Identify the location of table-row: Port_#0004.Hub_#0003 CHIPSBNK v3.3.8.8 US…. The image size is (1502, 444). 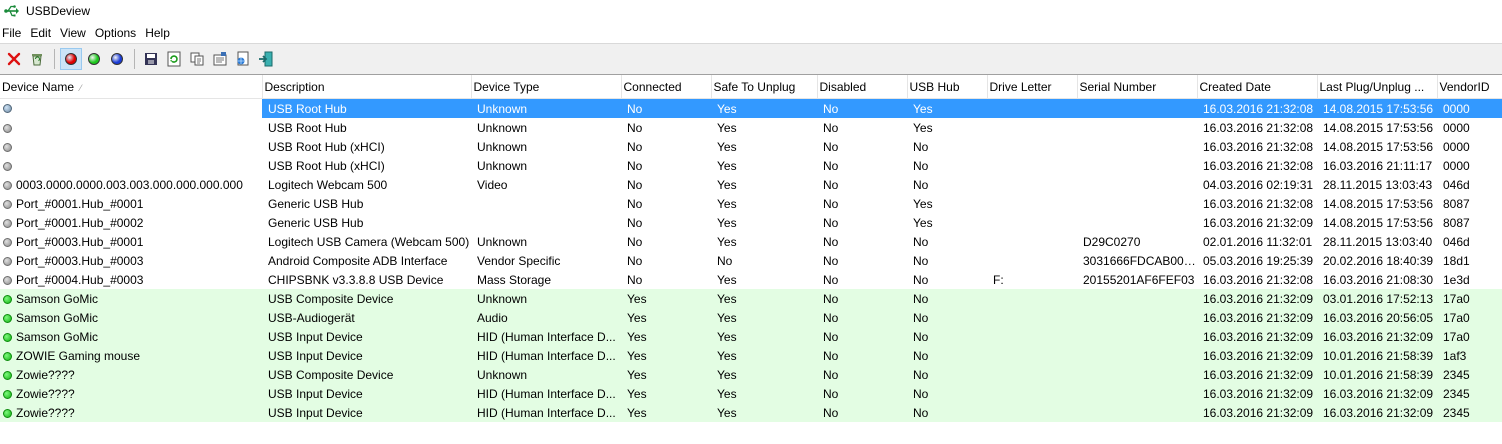
(751, 279).